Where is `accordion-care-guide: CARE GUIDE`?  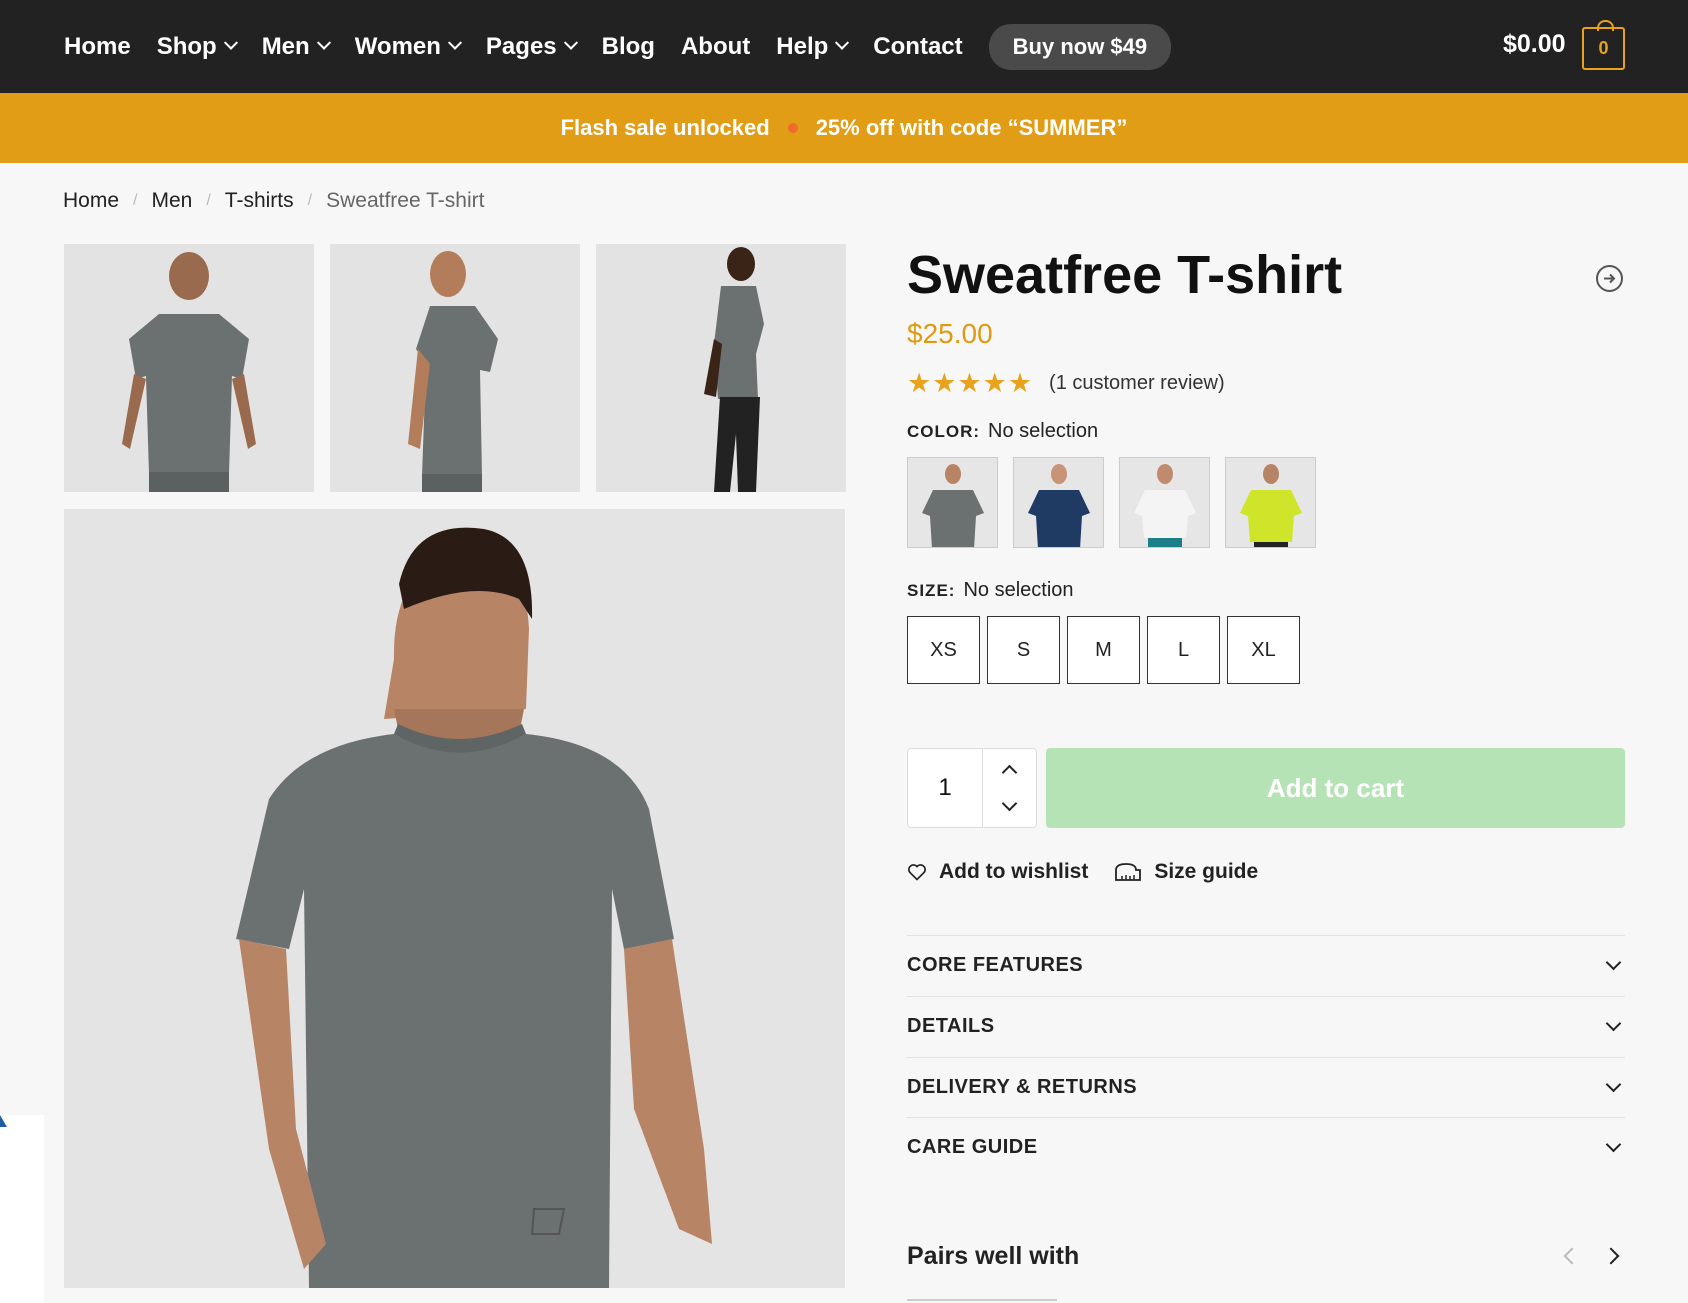
accordion-care-guide: CARE GUIDE is located at coordinates (1266, 1147).